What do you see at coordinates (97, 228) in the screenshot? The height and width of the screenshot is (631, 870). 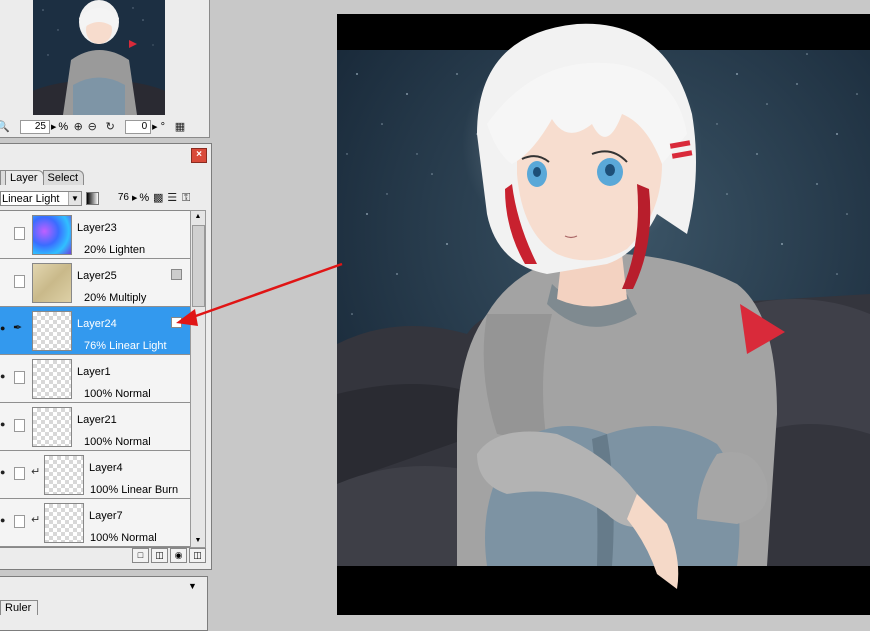 I see `layer-name: Layer23` at bounding box center [97, 228].